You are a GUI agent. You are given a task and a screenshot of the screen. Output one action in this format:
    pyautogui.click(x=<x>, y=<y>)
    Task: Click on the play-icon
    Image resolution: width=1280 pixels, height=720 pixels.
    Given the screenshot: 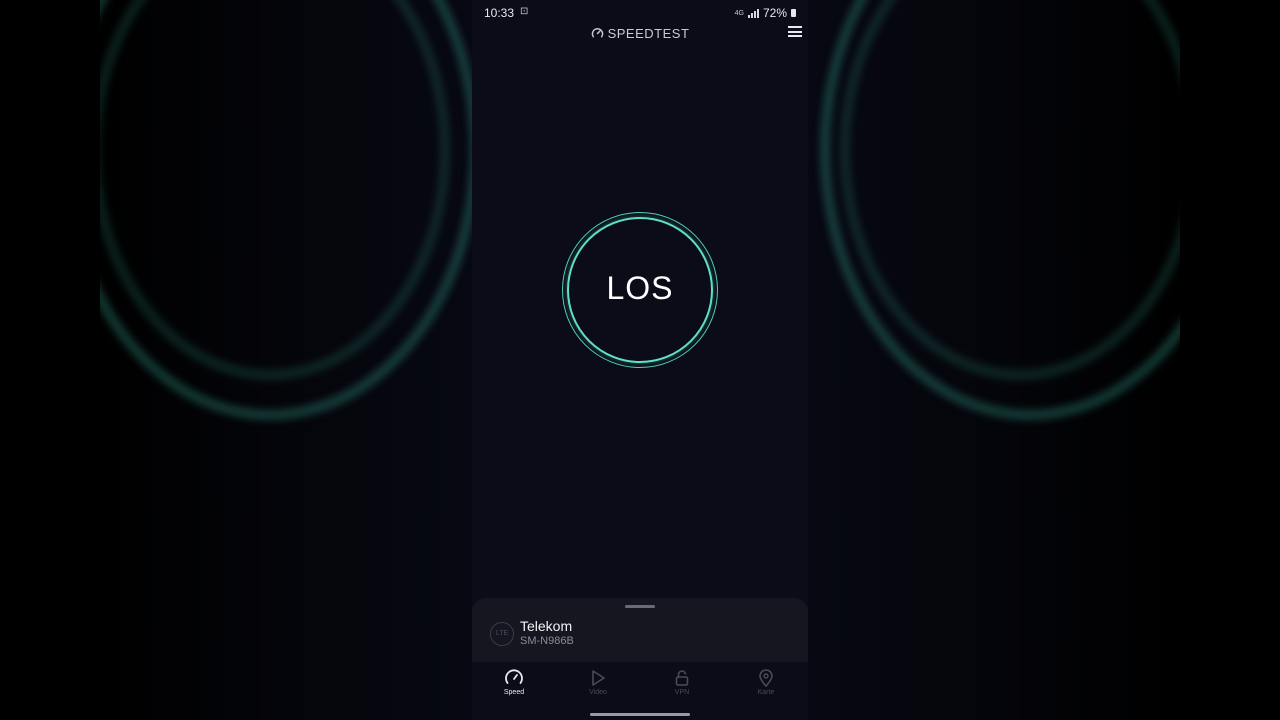 What is the action you would take?
    pyautogui.click(x=598, y=678)
    